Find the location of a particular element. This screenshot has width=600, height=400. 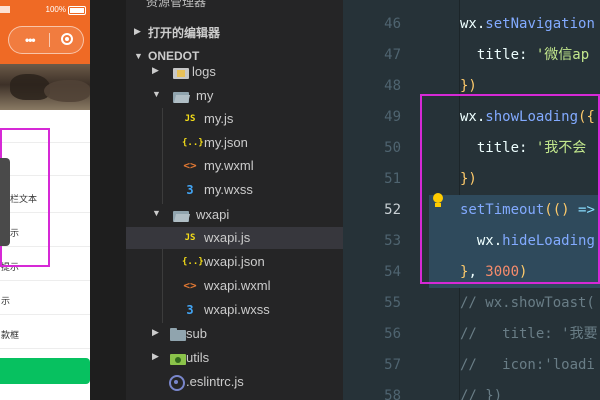

phone-navigation-bar: ••• is located at coordinates (45, 42).